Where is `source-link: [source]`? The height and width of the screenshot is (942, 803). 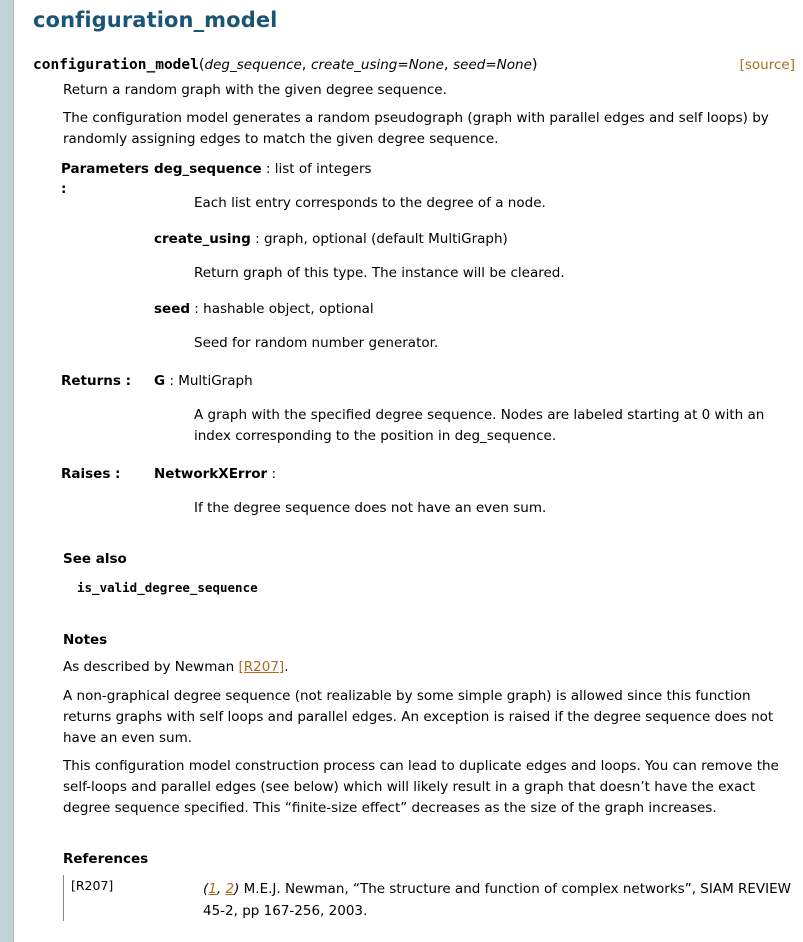
source-link: [source] is located at coordinates (767, 65).